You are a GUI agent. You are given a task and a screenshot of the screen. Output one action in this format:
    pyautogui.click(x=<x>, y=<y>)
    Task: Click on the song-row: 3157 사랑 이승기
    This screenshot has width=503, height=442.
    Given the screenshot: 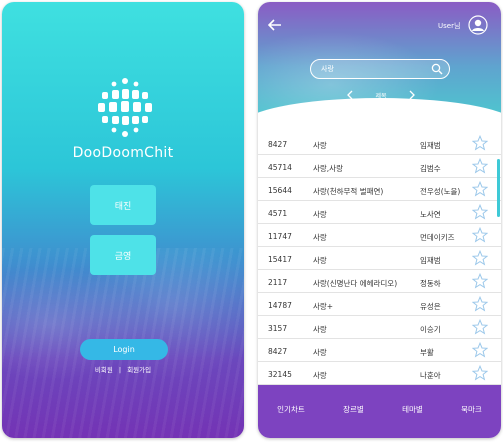 What is the action you would take?
    pyautogui.click(x=379, y=327)
    